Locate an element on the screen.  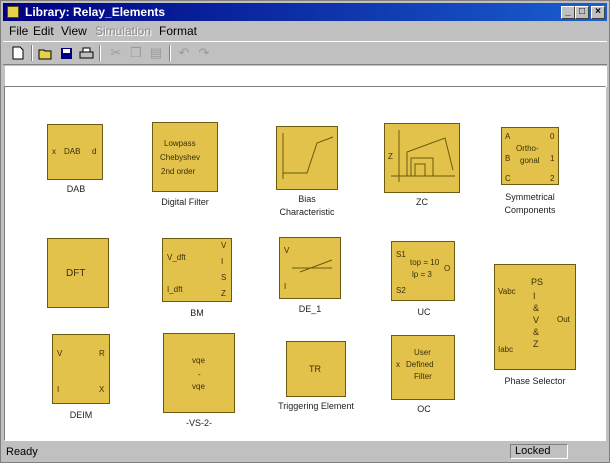
block-symmetrical-components: A B C Ortho- gonal 0 1 2 is located at coordinates (530, 156).